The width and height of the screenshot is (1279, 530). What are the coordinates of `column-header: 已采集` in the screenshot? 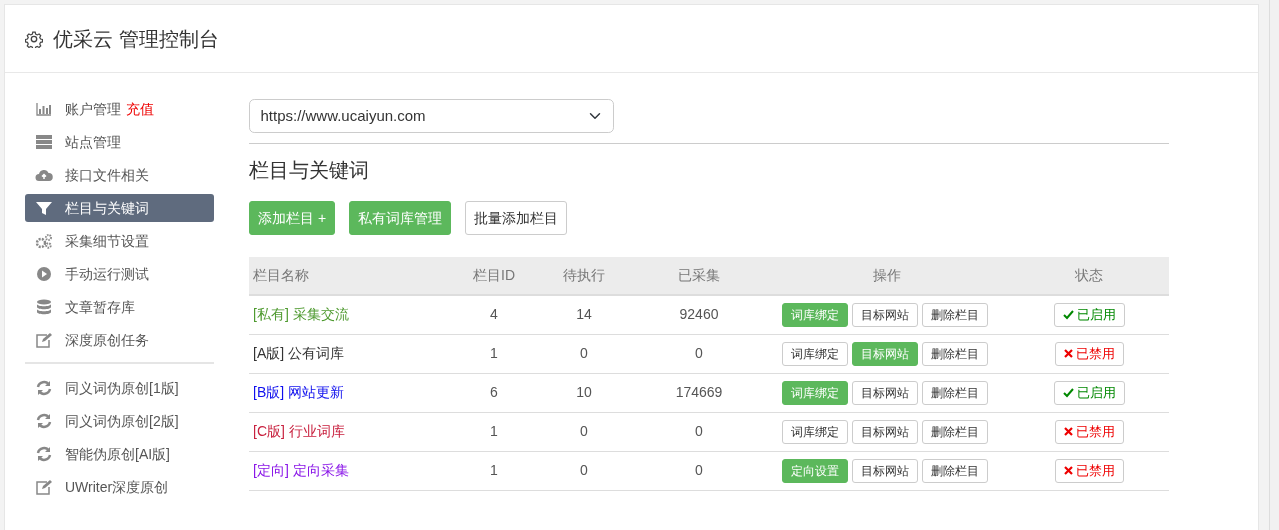 It's located at (699, 276).